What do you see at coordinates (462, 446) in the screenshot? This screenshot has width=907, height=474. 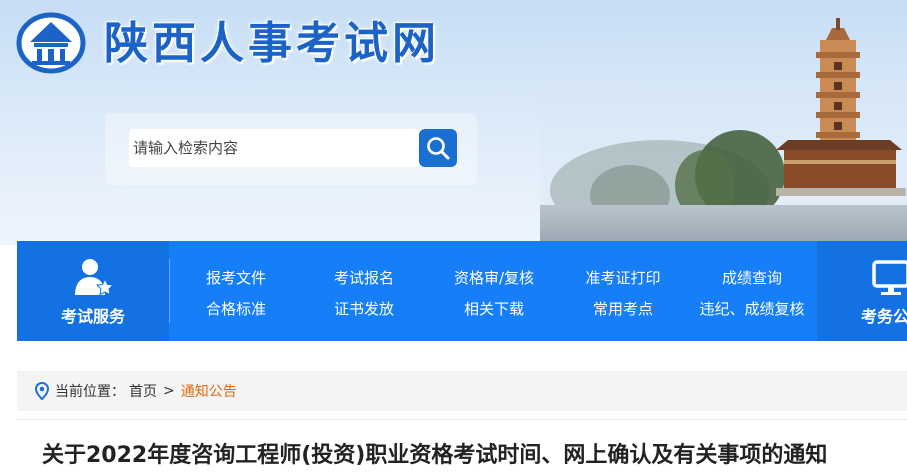 I see `article-title: 关于2022年度咨询工程师(投资)职业资格考试时间、网上确认及有关事项的通知` at bounding box center [462, 446].